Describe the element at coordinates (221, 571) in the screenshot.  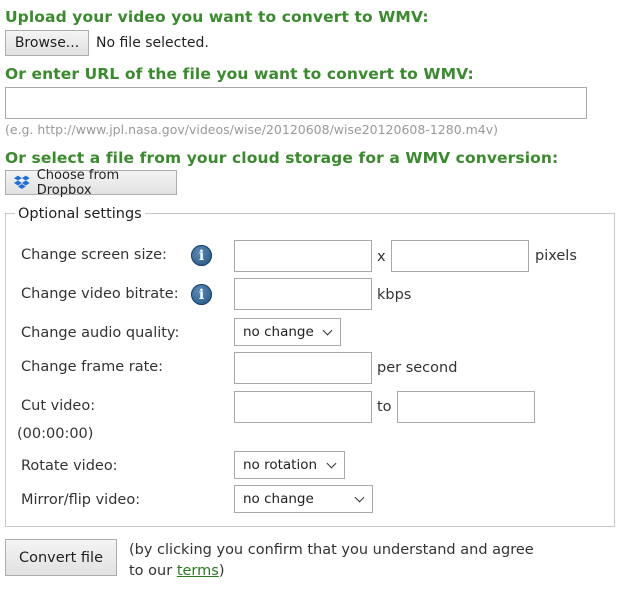
I see `terms-note-close: )` at that location.